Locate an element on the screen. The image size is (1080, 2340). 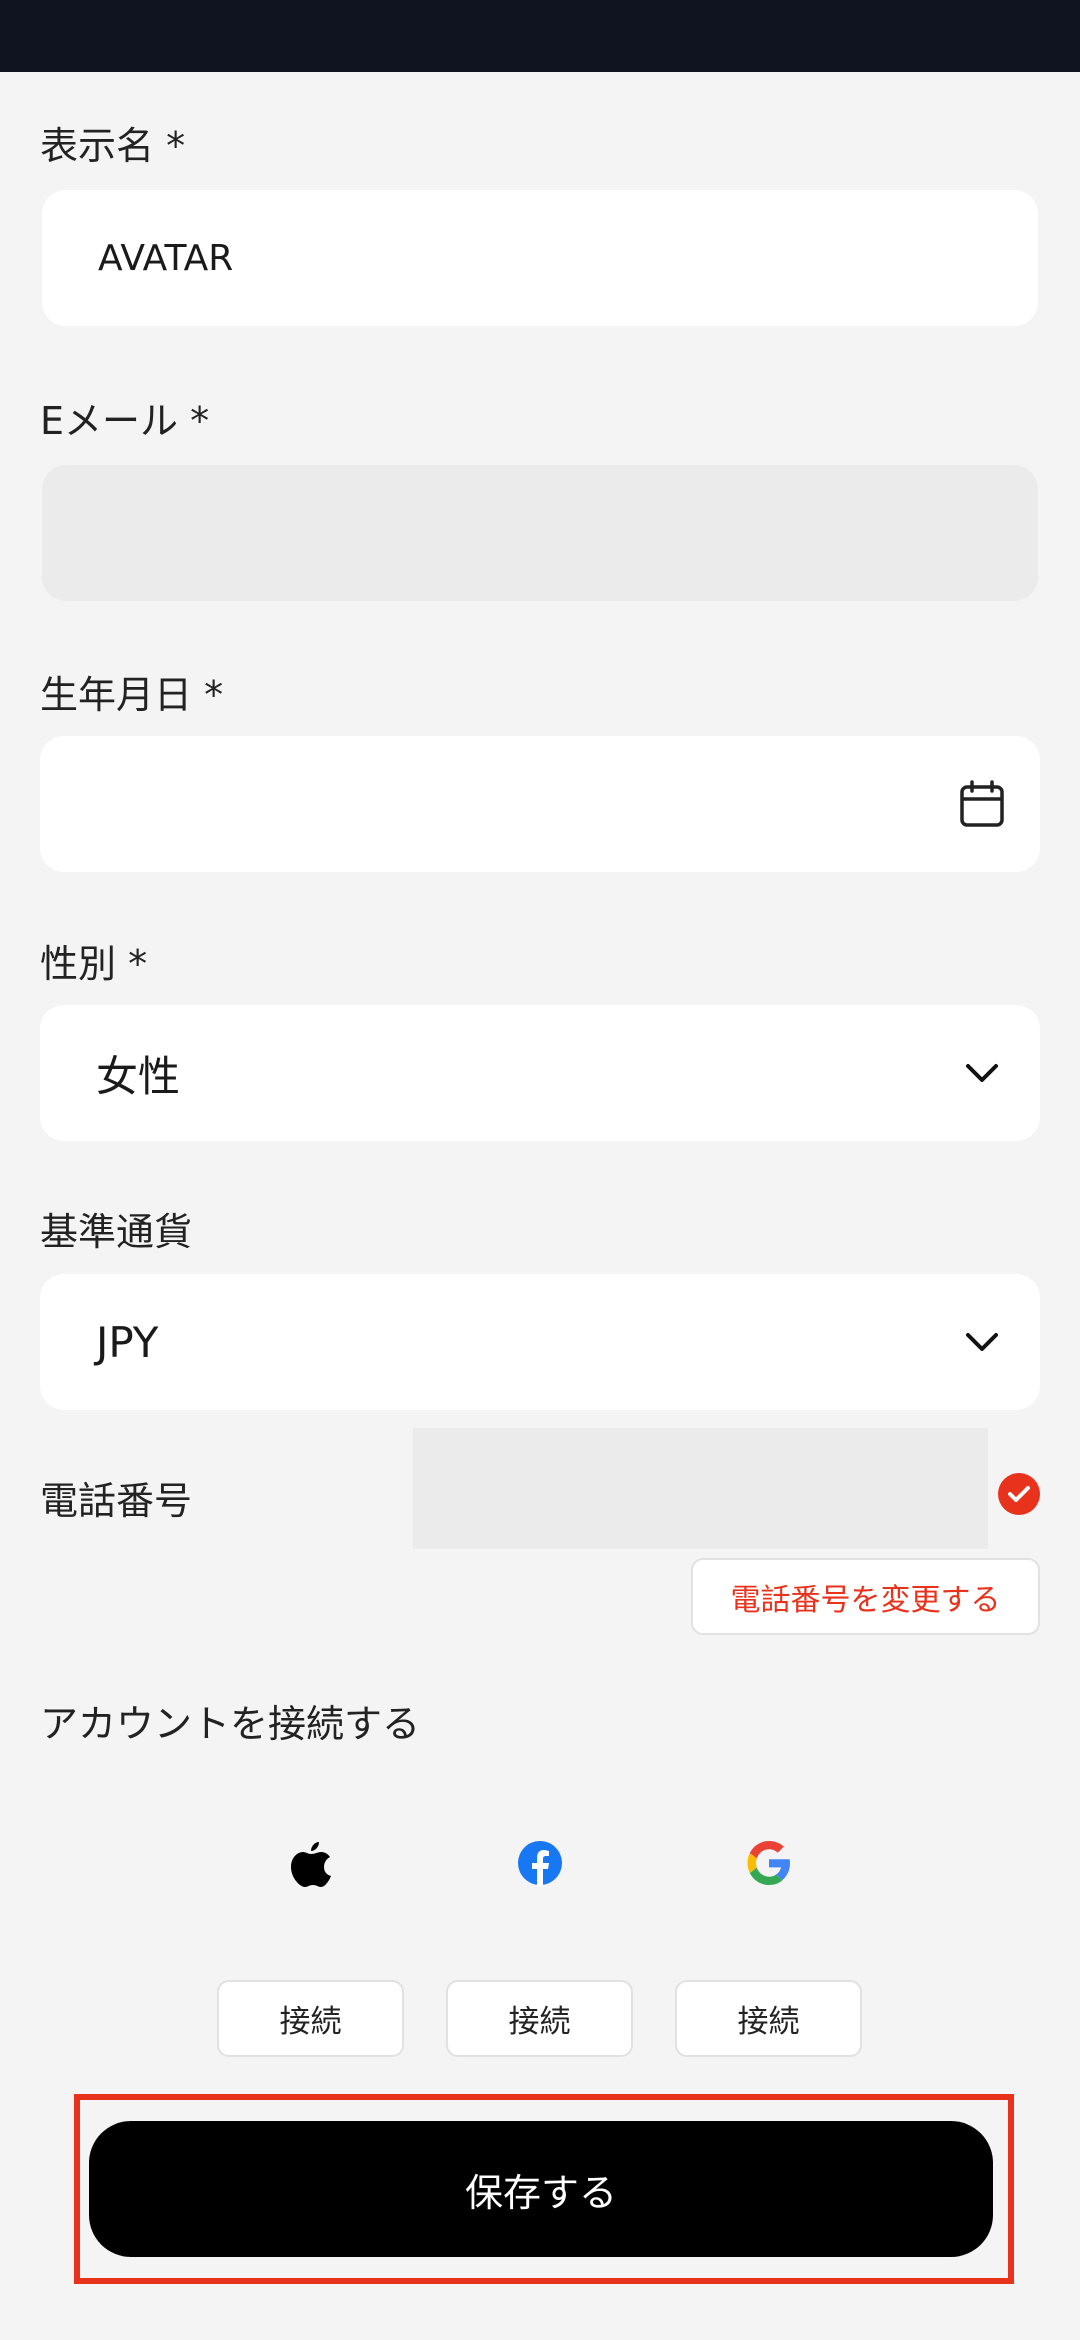
email-label: Eメール * is located at coordinates (125, 421).